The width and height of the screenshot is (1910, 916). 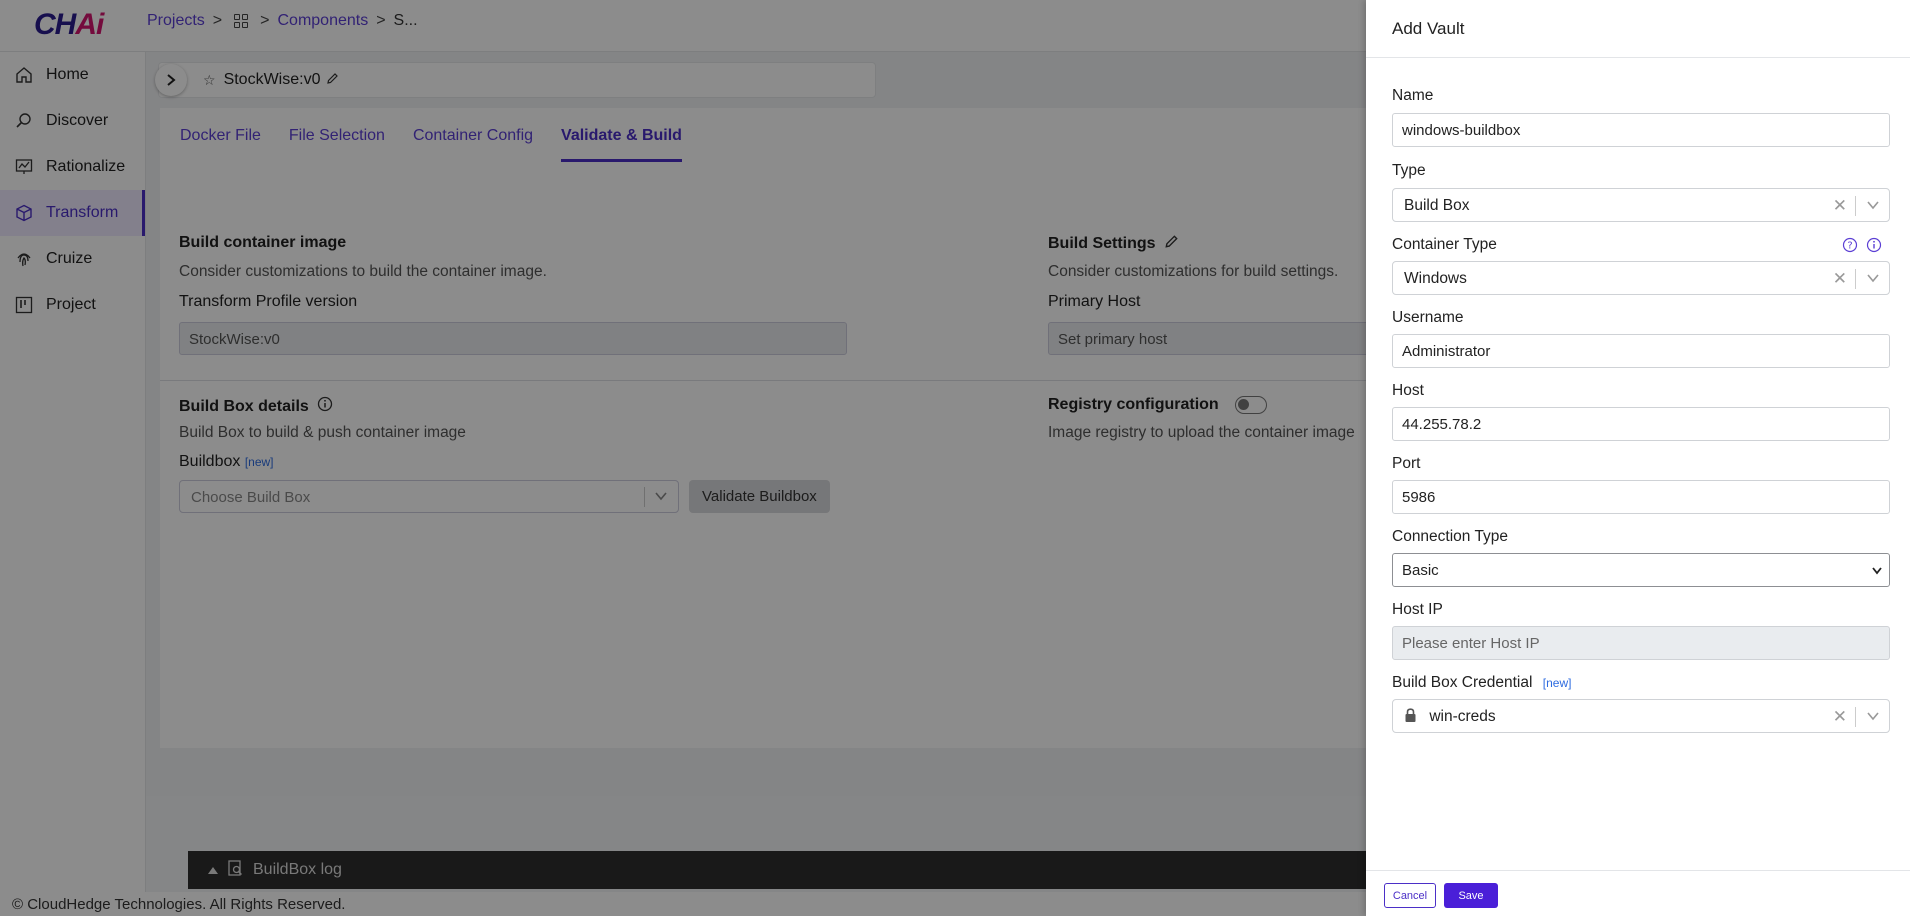 What do you see at coordinates (1482, 682) in the screenshot?
I see `credential-label: Build Box Credential [new]` at bounding box center [1482, 682].